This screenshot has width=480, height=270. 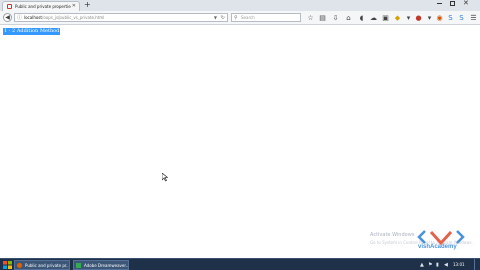 What do you see at coordinates (223, 18) in the screenshot?
I see `reload-icon: ↻` at bounding box center [223, 18].